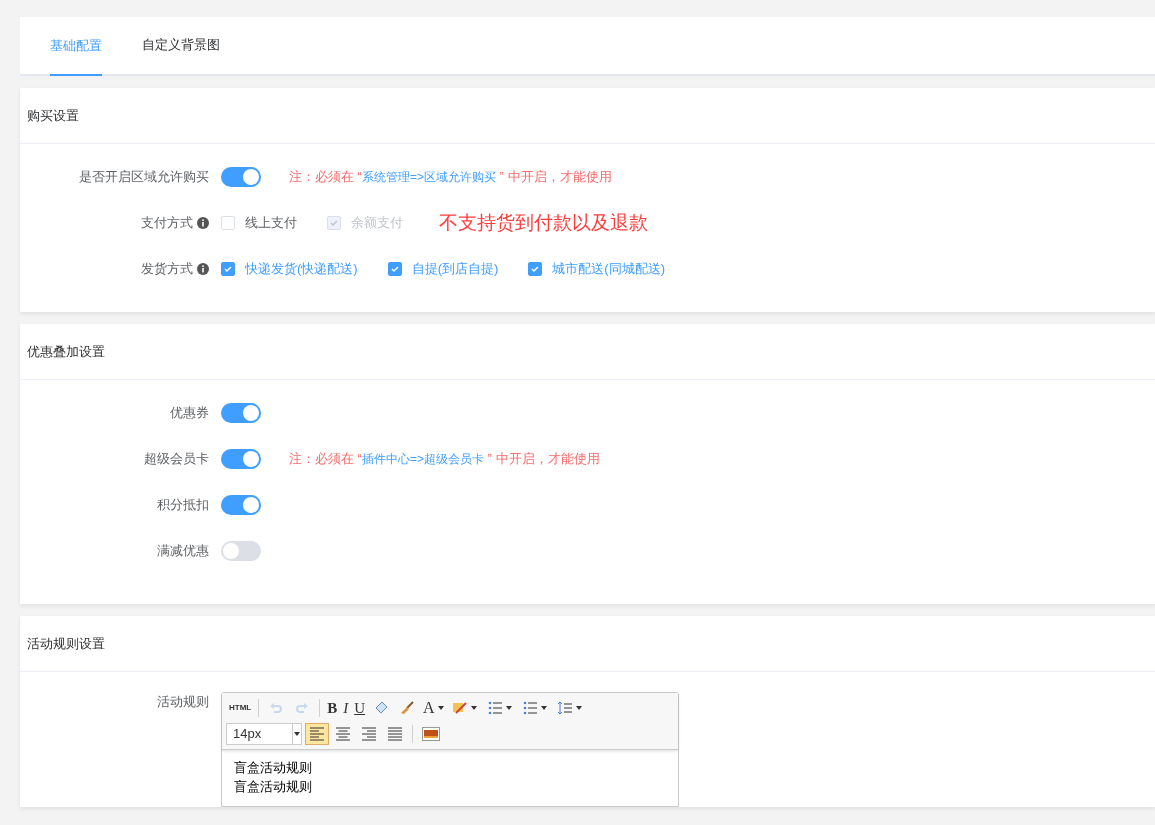 The height and width of the screenshot is (825, 1155). Describe the element at coordinates (529, 708) in the screenshot. I see `bullet-list-icon` at that location.